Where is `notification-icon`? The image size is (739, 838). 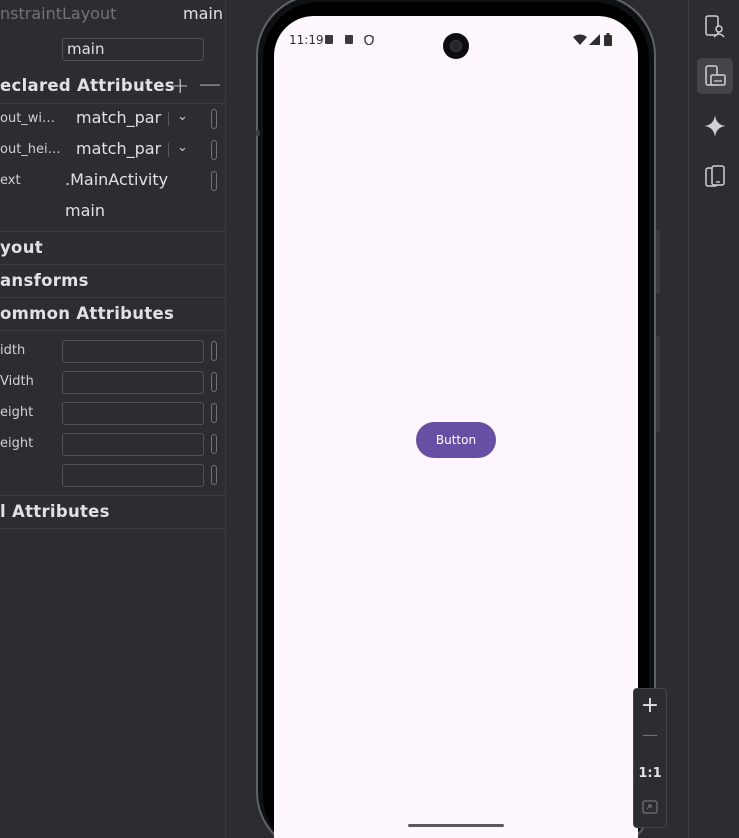 notification-icon is located at coordinates (349, 39).